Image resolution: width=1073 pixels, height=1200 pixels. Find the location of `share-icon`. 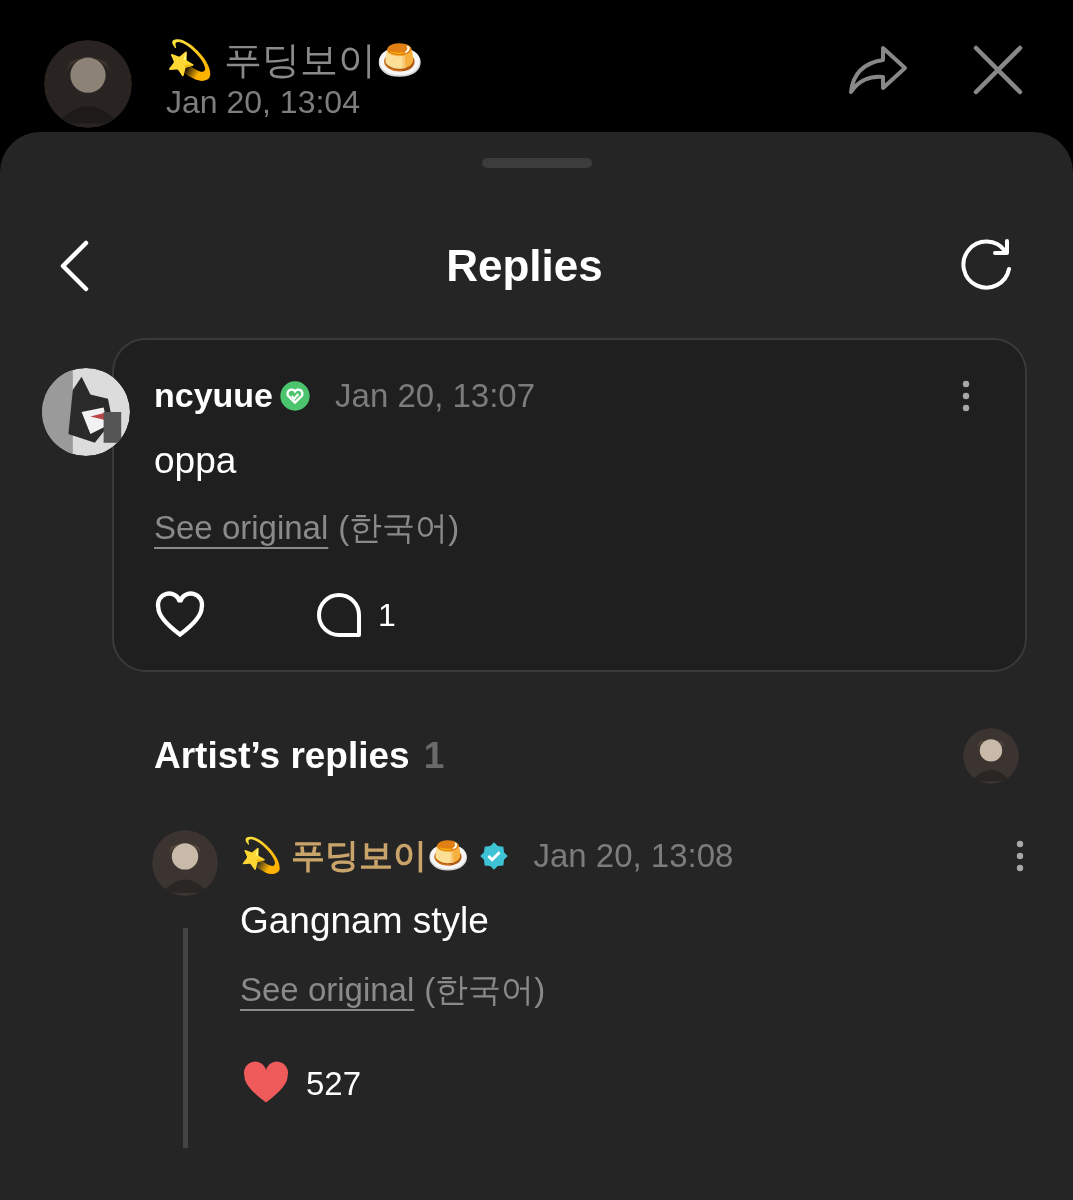

share-icon is located at coordinates (878, 70).